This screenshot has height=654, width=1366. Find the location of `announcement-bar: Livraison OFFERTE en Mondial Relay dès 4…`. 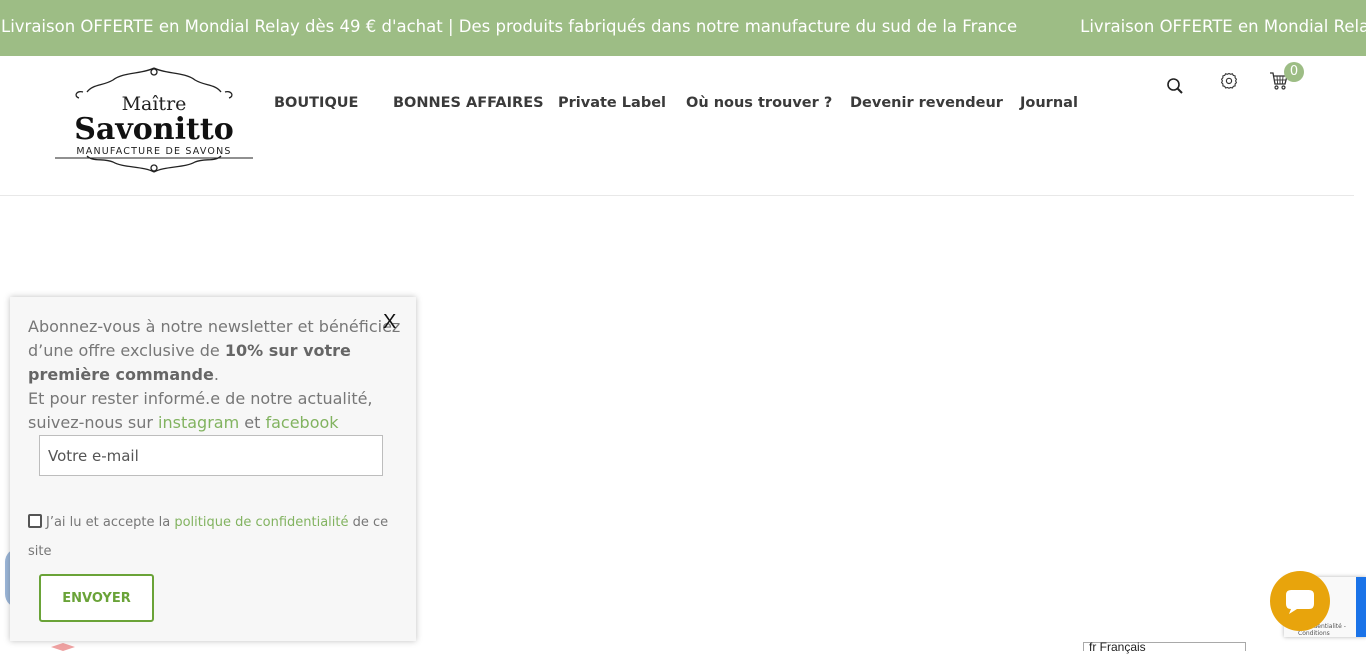

announcement-bar: Livraison OFFERTE en Mondial Relay dès 4… is located at coordinates (683, 28).